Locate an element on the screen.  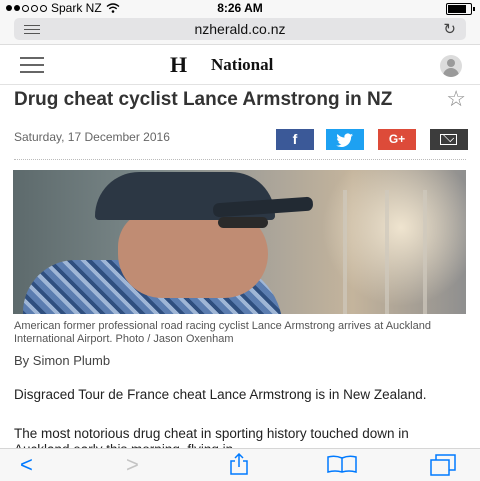
site-header: H National is located at coordinates (240, 65).